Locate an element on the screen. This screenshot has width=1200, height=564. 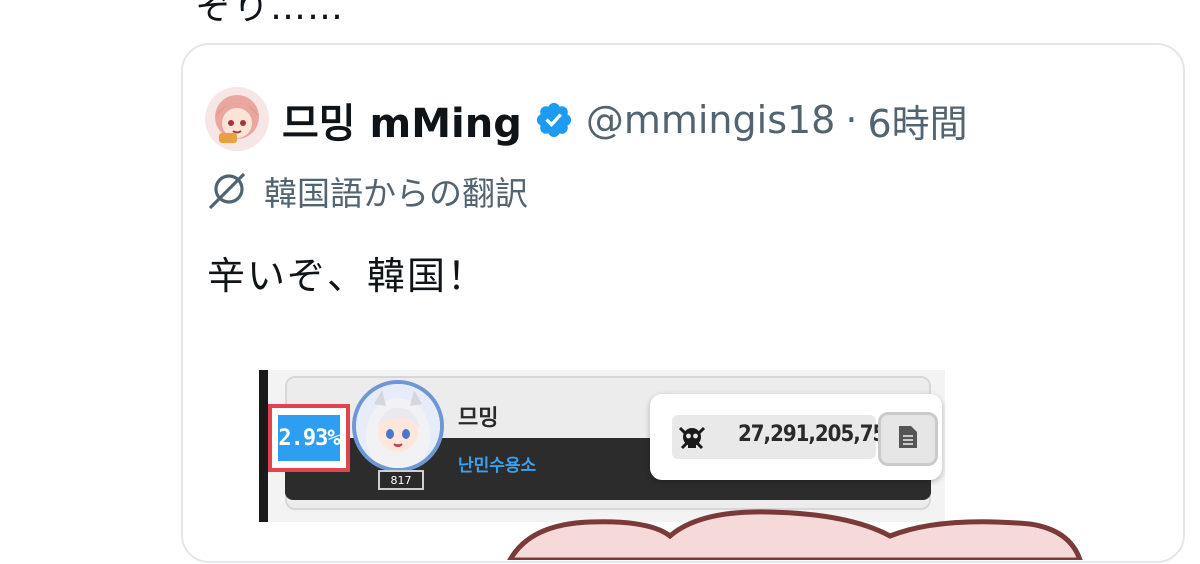
player-name: 므밍 is located at coordinates (478, 418).